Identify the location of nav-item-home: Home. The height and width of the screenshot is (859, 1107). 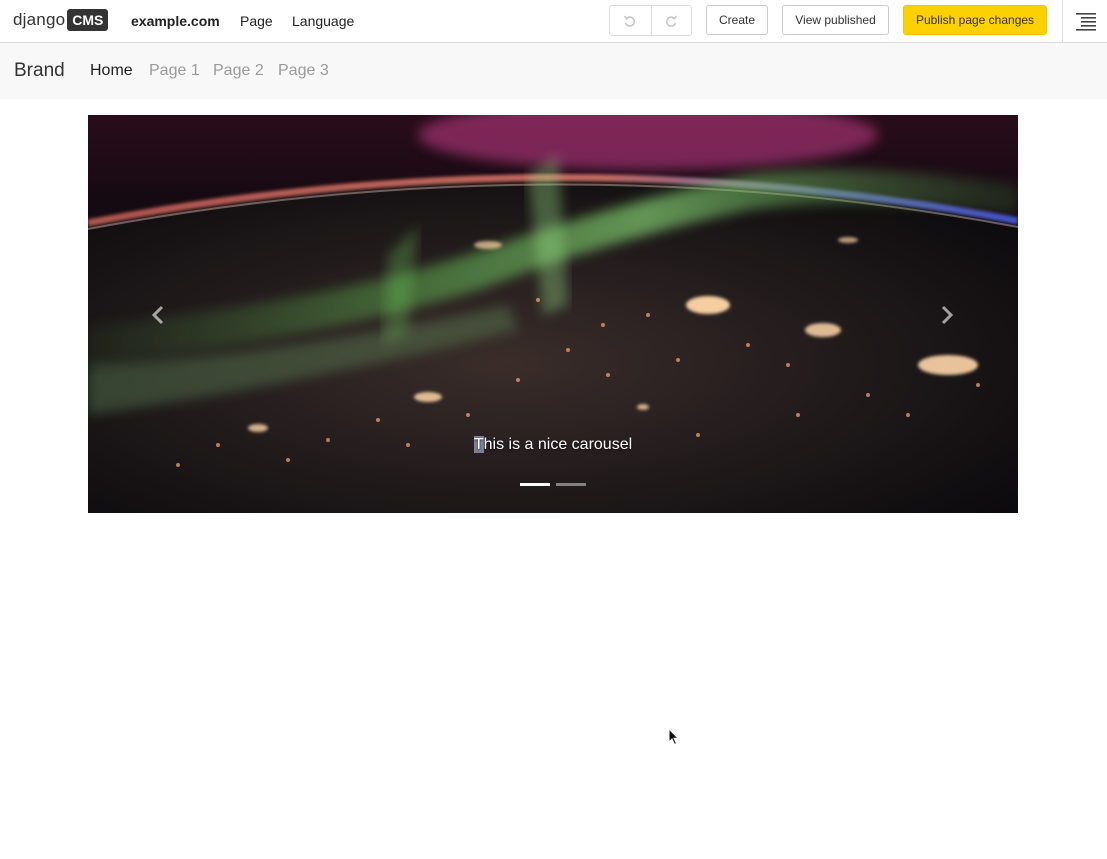
(111, 71).